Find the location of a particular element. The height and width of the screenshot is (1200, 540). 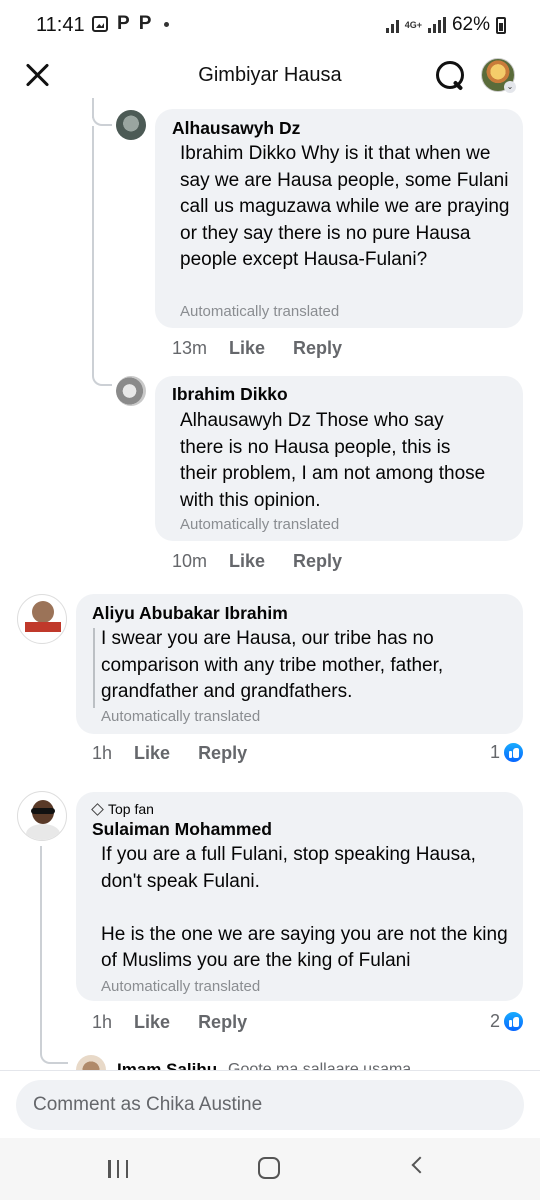

header: Gimbiyar Hausa ⌄ is located at coordinates (270, 75).